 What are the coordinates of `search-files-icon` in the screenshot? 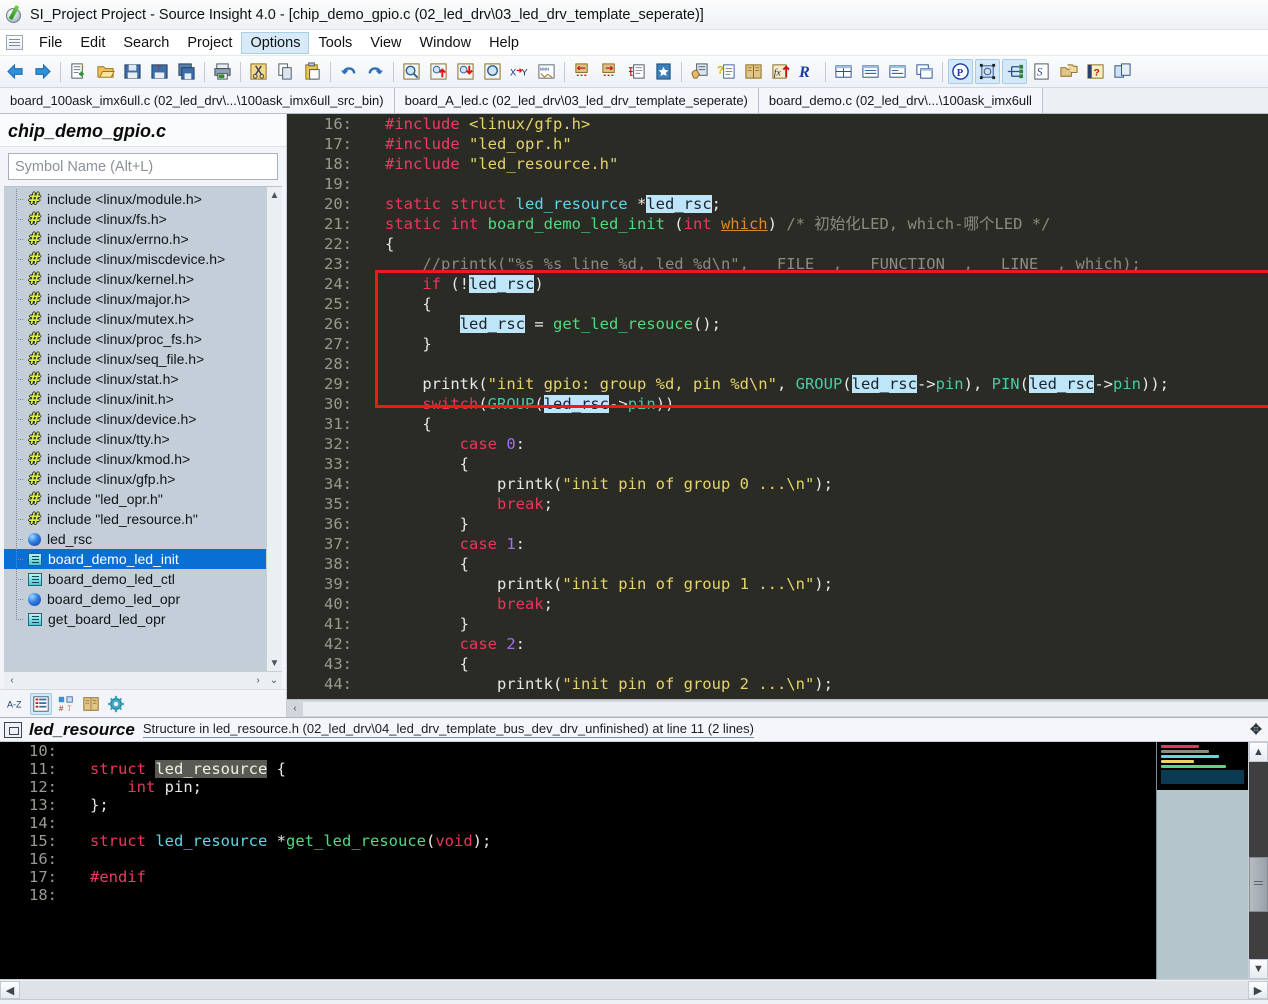 It's located at (492, 71).